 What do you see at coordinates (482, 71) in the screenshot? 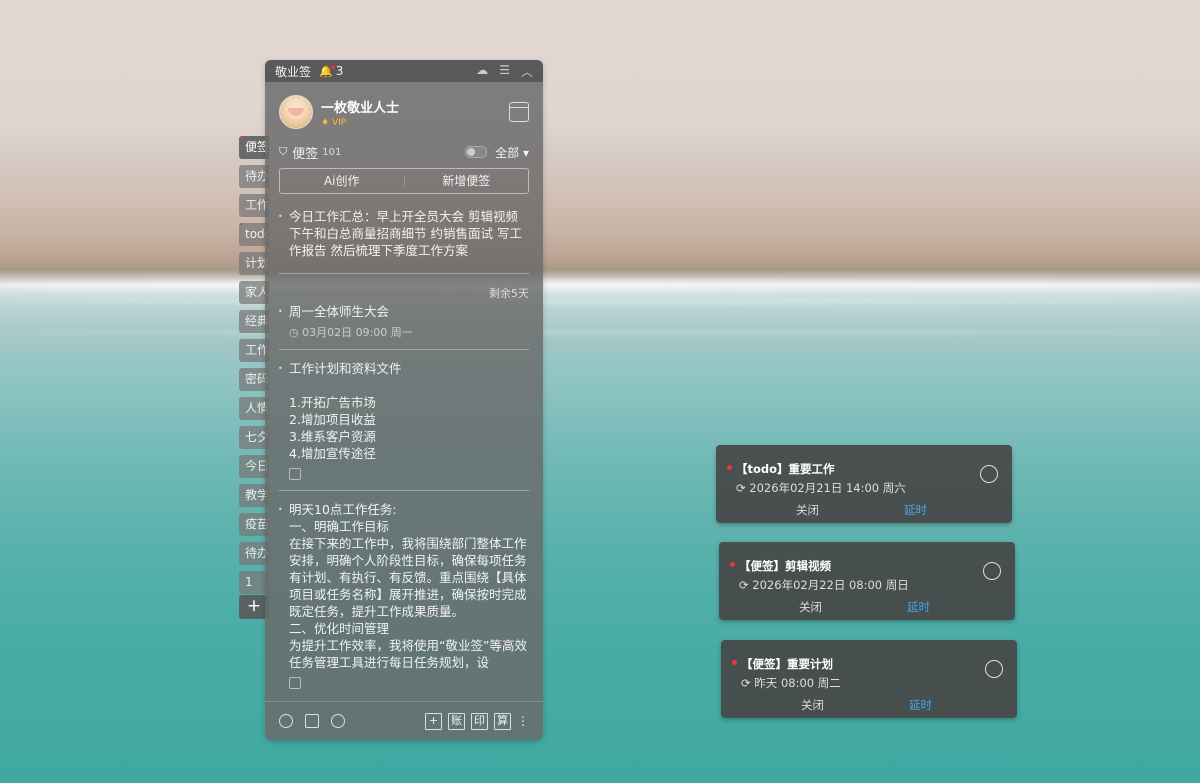
I see `cloud-icon: ☁` at bounding box center [482, 71].